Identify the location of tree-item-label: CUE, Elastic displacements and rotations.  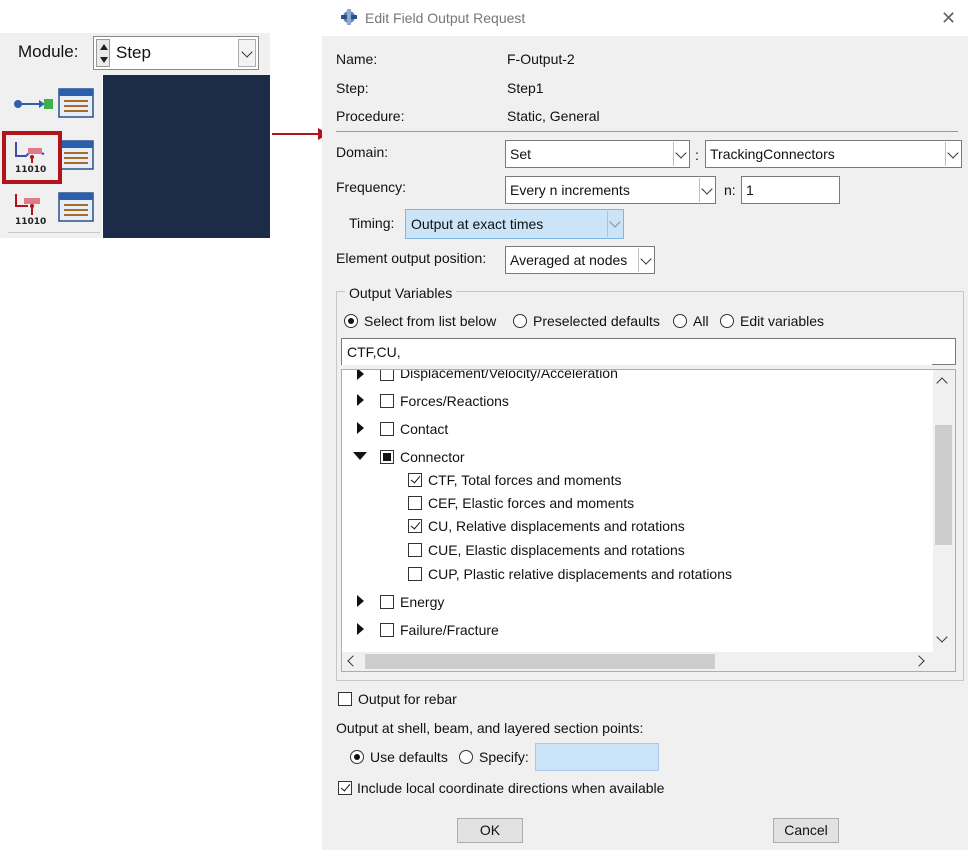
(556, 550).